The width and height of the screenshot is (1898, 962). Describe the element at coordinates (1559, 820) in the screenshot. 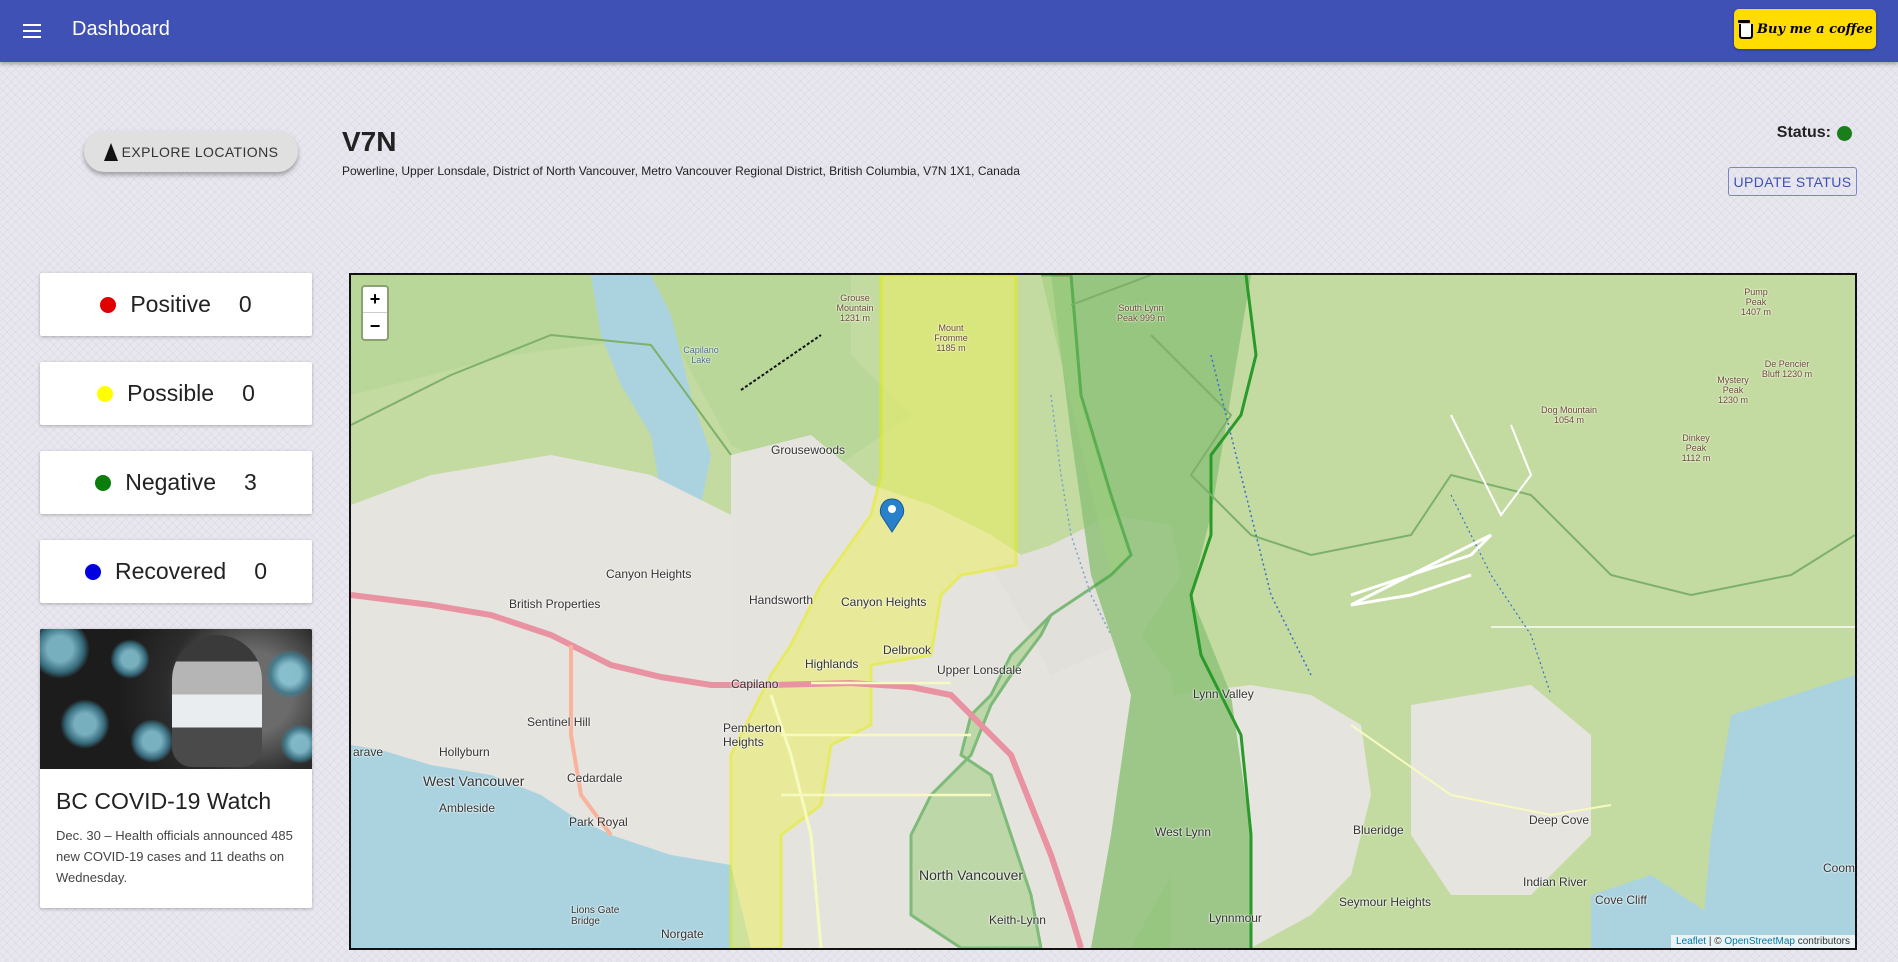

I see `map-label: Deep Cove` at that location.